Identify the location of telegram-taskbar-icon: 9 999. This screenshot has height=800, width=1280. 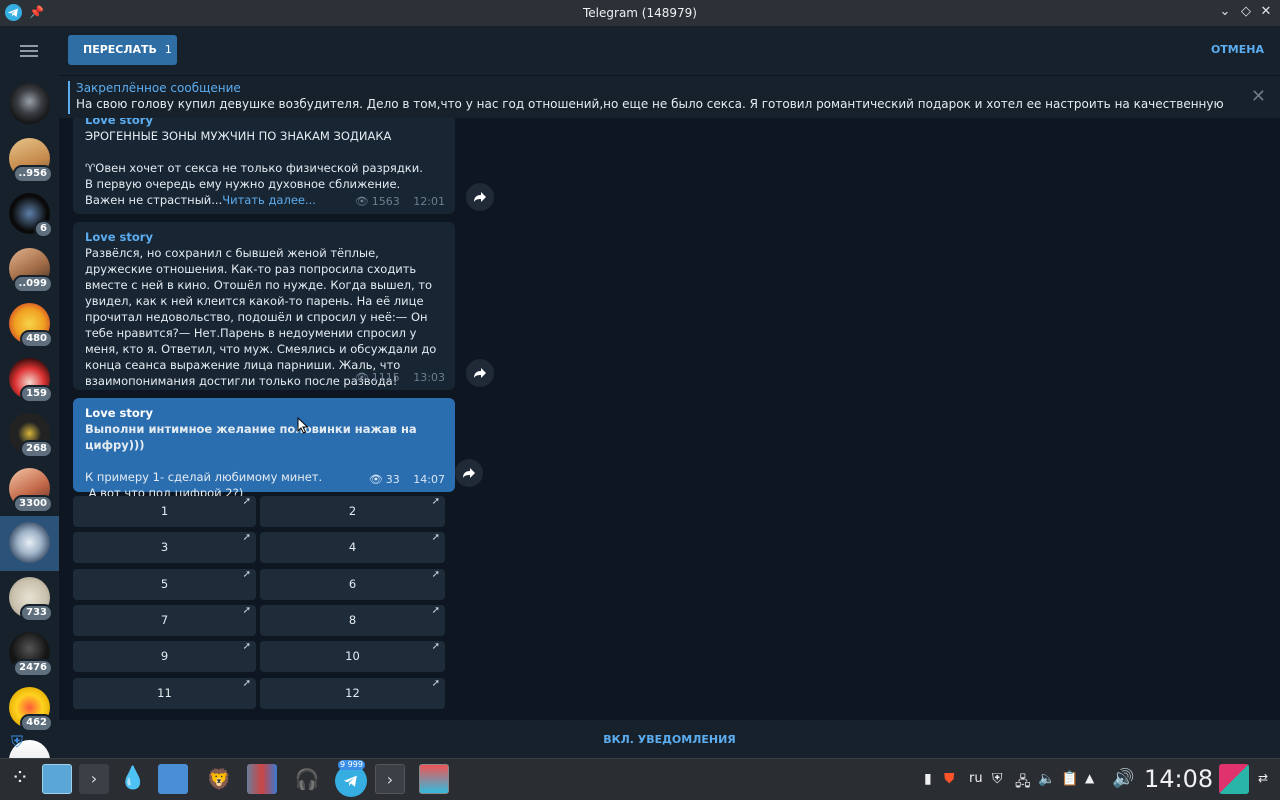
(351, 778).